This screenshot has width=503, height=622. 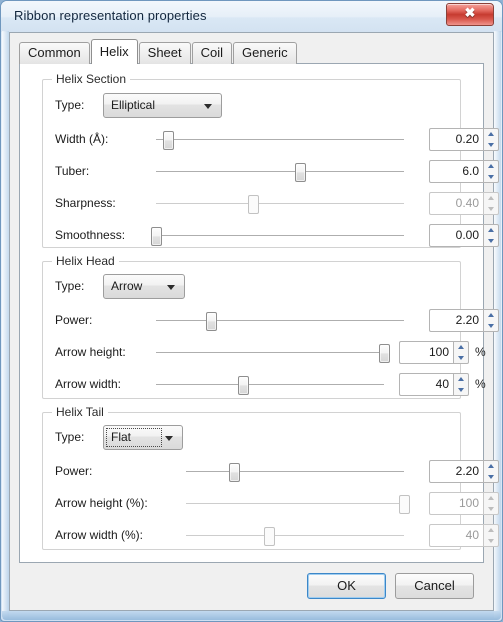 I want to click on slider-tail-arrow-height, so click(x=298, y=504).